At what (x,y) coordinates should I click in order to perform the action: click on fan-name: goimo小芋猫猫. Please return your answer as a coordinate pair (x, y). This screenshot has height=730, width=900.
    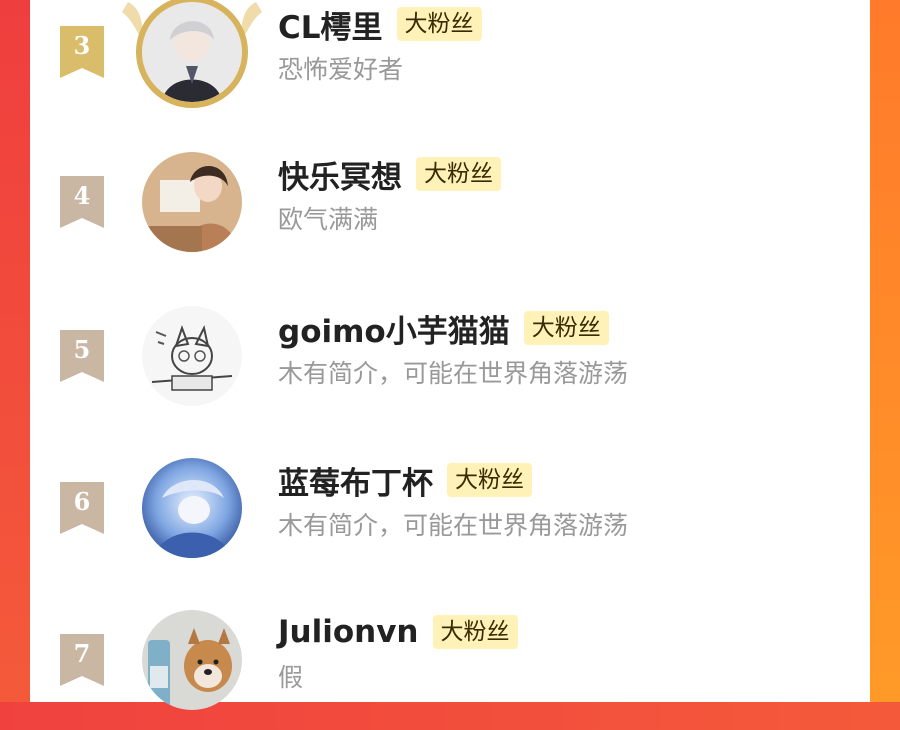
    Looking at the image, I should click on (394, 328).